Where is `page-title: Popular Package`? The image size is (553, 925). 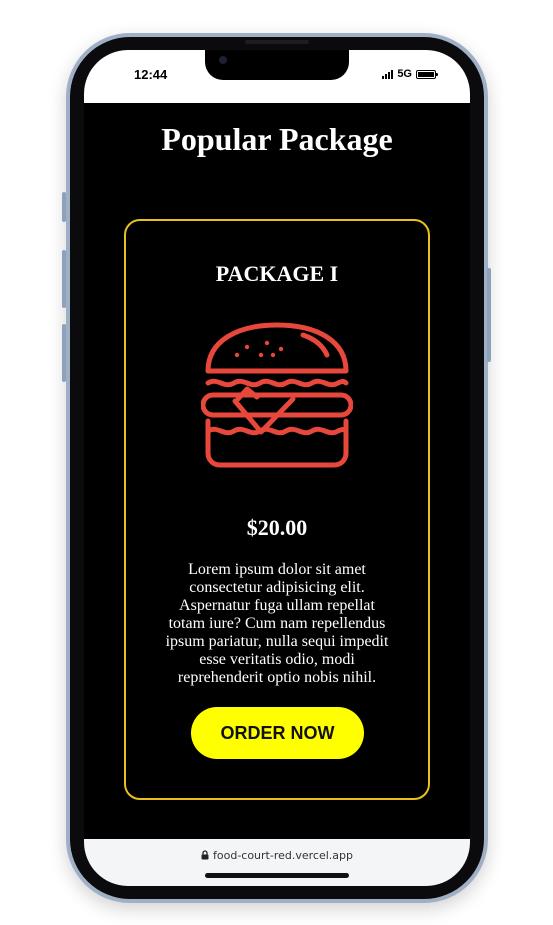 page-title: Popular Package is located at coordinates (277, 139).